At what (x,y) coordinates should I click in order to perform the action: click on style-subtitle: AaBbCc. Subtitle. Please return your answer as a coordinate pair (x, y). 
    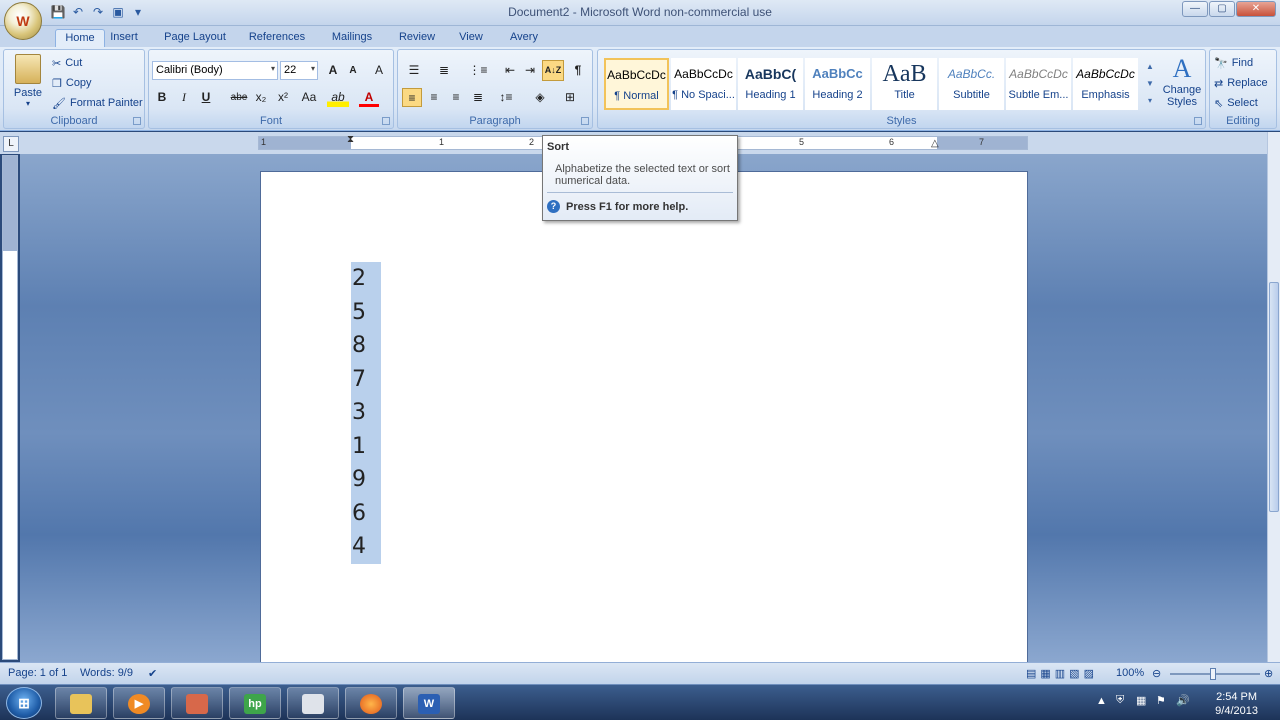
    Looking at the image, I should click on (971, 84).